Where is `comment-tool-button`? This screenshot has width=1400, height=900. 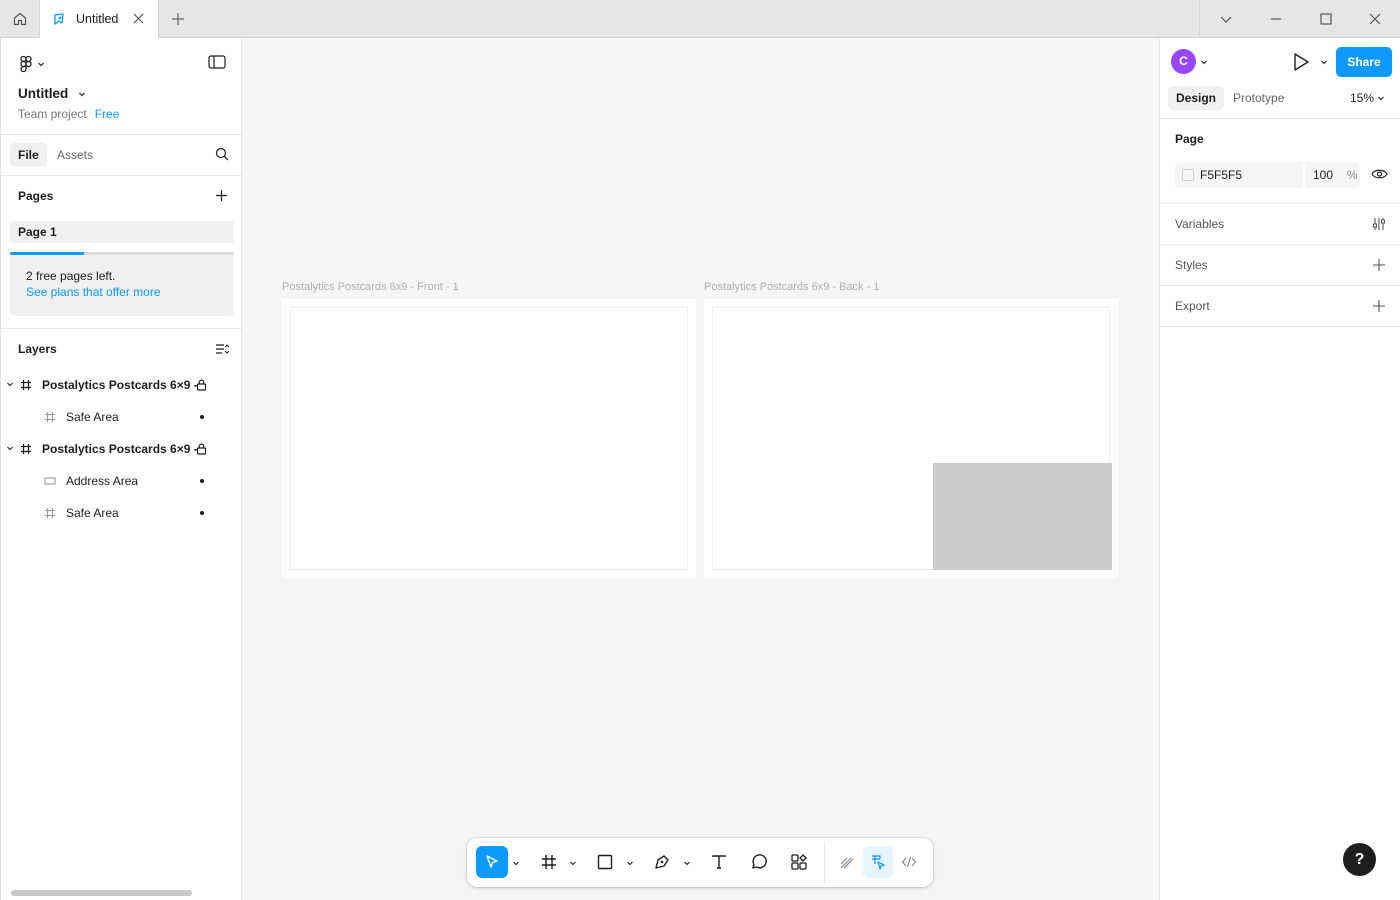 comment-tool-button is located at coordinates (759, 862).